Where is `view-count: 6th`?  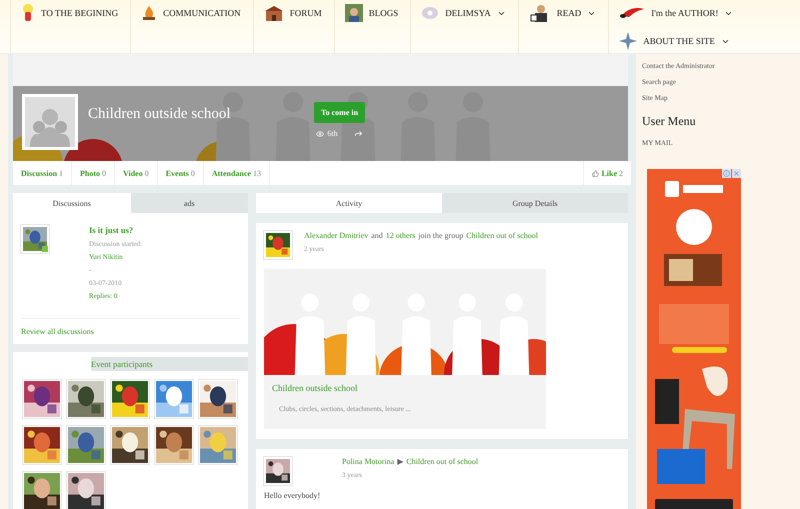
view-count: 6th is located at coordinates (327, 133).